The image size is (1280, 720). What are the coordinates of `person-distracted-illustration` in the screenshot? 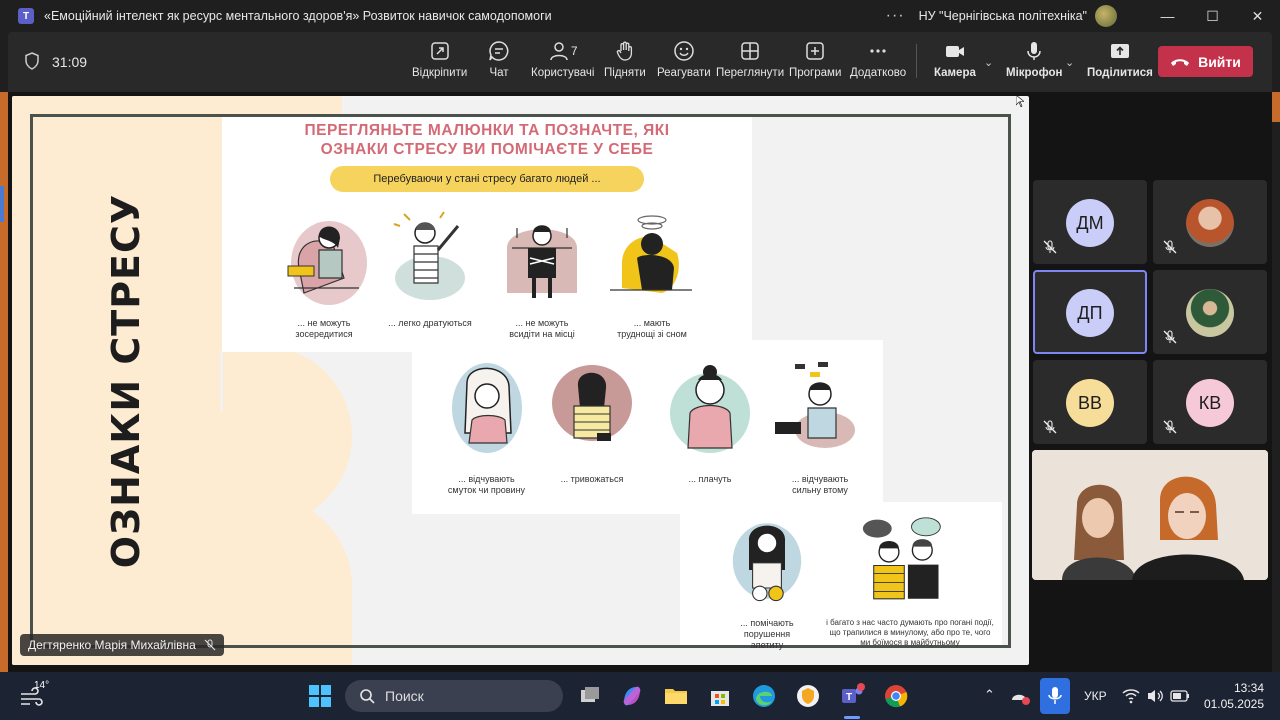 It's located at (327, 263).